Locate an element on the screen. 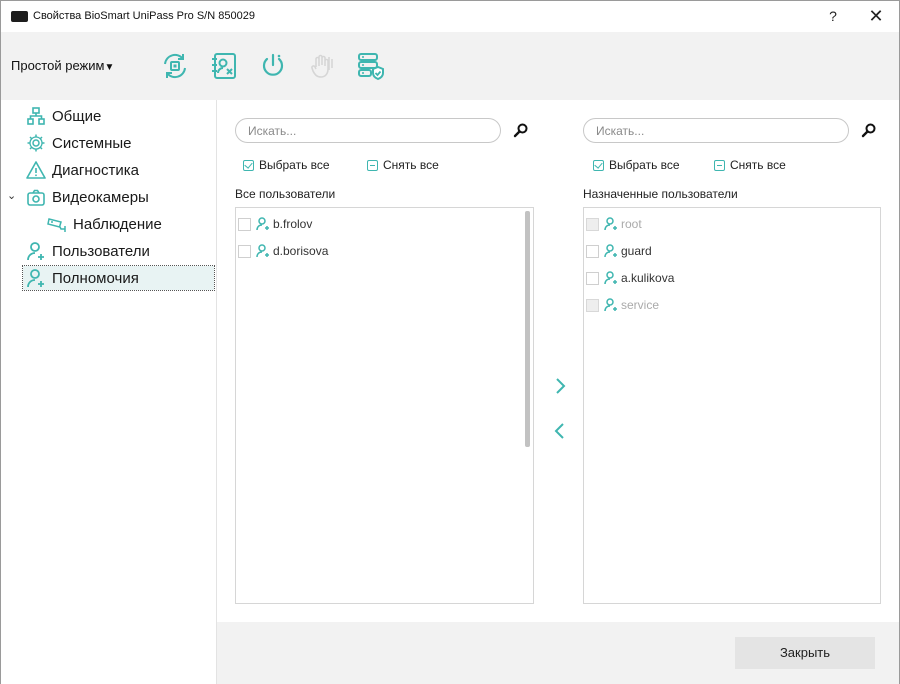 Image resolution: width=900 pixels, height=684 pixels. add-to-assigned-button is located at coordinates (560, 386).